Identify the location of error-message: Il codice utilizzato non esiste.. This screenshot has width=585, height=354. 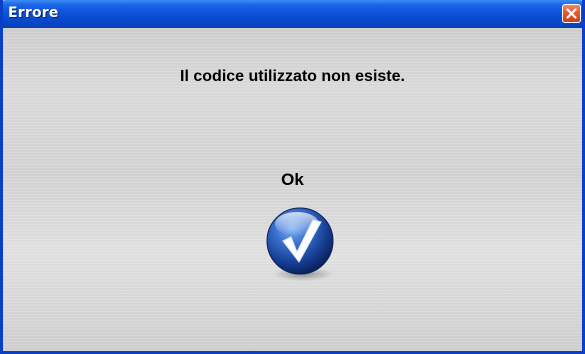
(292, 76).